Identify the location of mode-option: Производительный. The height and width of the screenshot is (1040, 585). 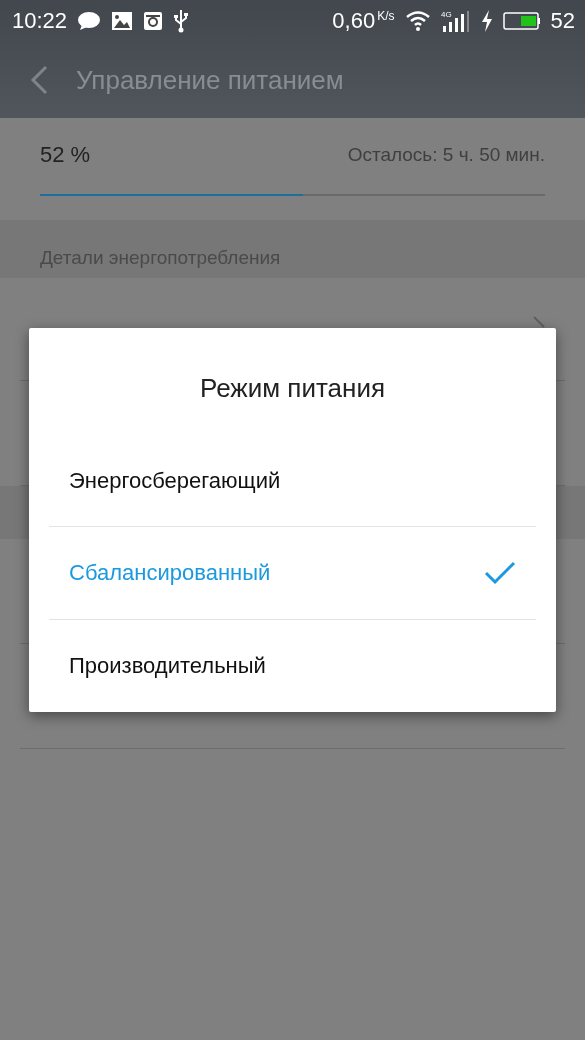
(292, 666).